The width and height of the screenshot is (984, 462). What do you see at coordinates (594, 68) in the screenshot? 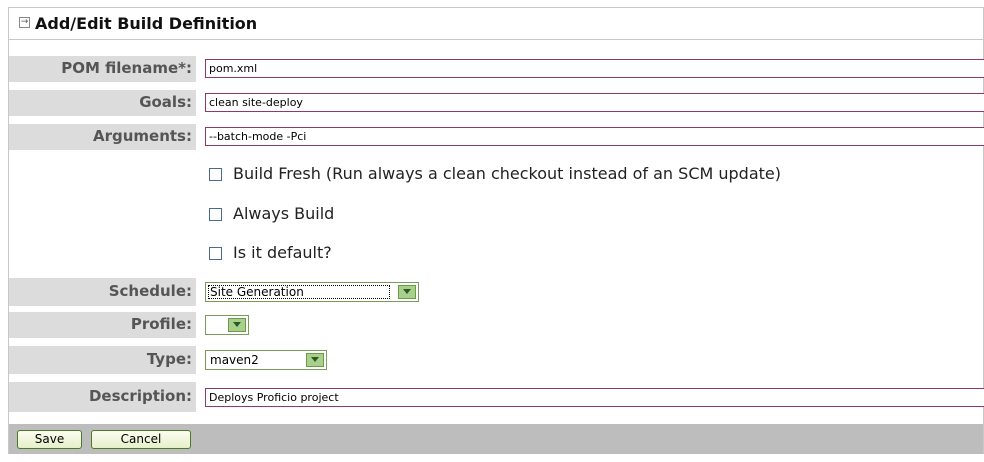
I see `pom-filename-input: pom.xml` at bounding box center [594, 68].